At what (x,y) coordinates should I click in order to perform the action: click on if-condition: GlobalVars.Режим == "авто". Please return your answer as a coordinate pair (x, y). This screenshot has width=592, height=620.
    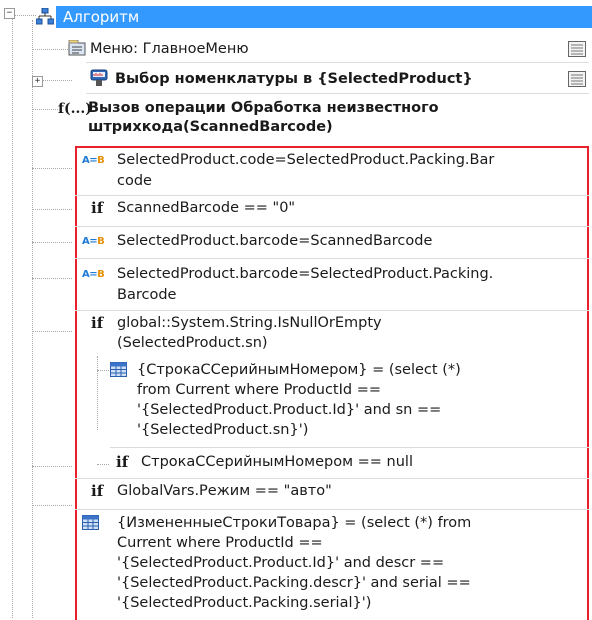
    Looking at the image, I should click on (224, 491).